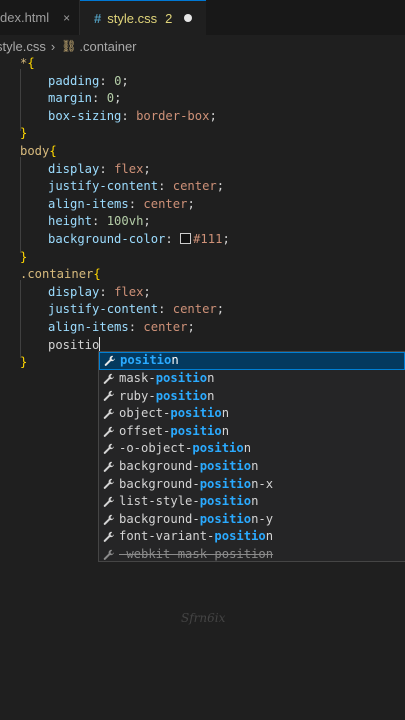 This screenshot has width=405, height=720. What do you see at coordinates (252, 449) in the screenshot?
I see `suggestion-item: -o-object-positio n` at bounding box center [252, 449].